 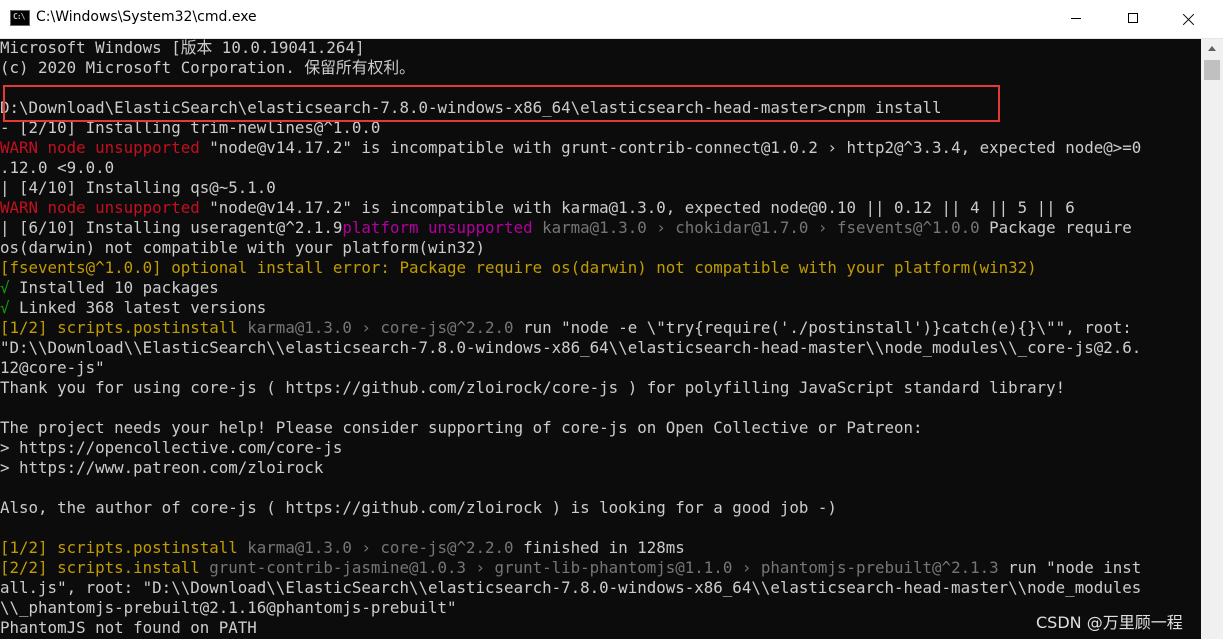 I want to click on console-line: √ Linked 368 latest versions, so click(x=133, y=308).